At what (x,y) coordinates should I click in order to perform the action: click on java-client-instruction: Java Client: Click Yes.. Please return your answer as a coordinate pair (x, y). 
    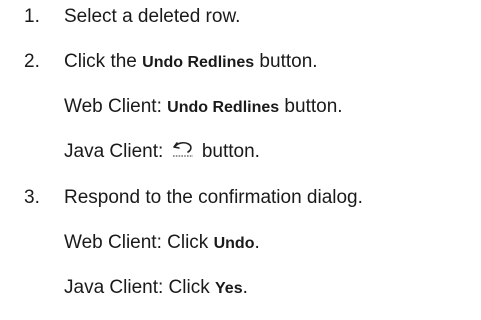
    Looking at the image, I should click on (156, 288).